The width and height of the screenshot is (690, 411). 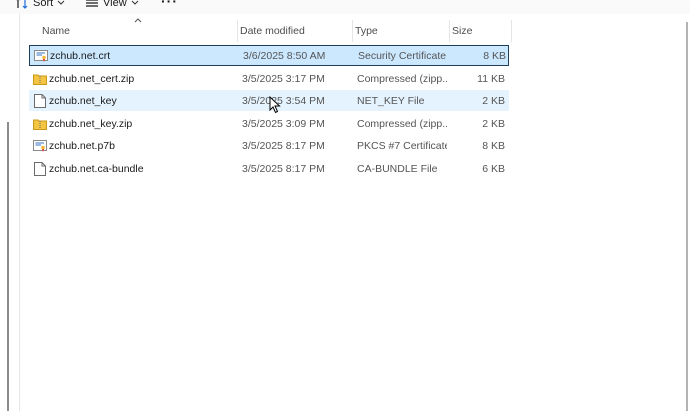 I want to click on sort-button: Sort, so click(x=40, y=5).